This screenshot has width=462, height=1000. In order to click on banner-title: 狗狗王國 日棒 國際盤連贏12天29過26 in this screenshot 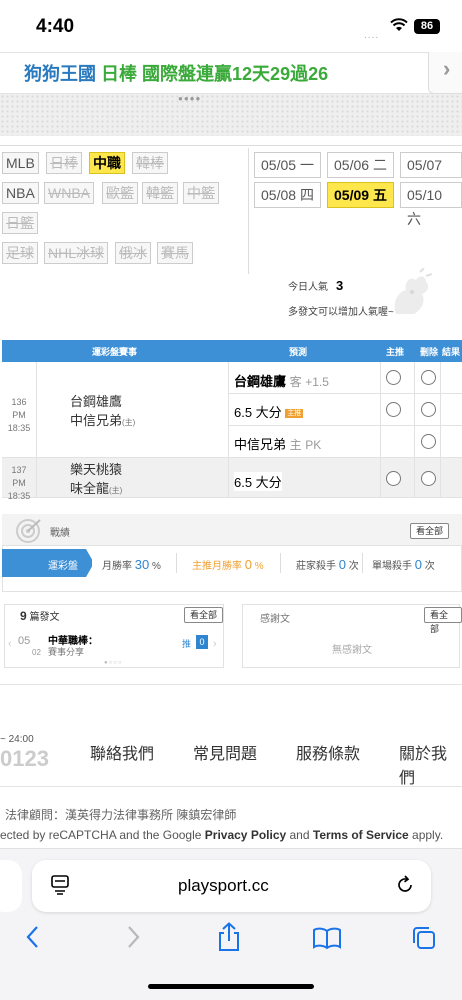, I will do `click(176, 73)`.